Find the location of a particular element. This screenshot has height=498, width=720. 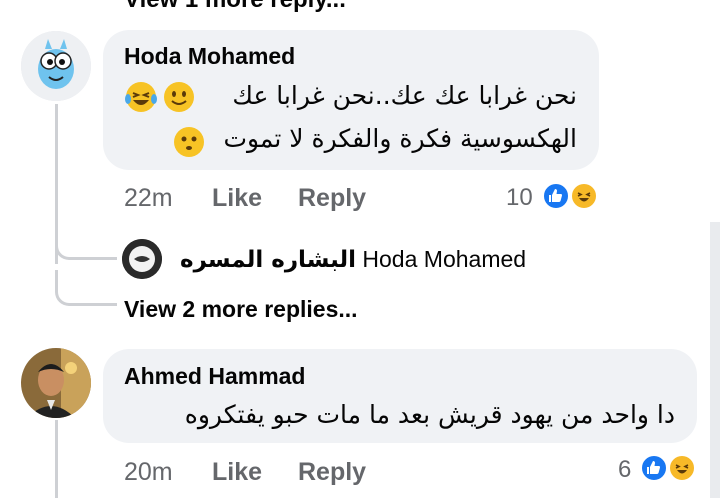

reply-preview-mention: البشاره المسره Hoda Mohamed is located at coordinates (353, 259).